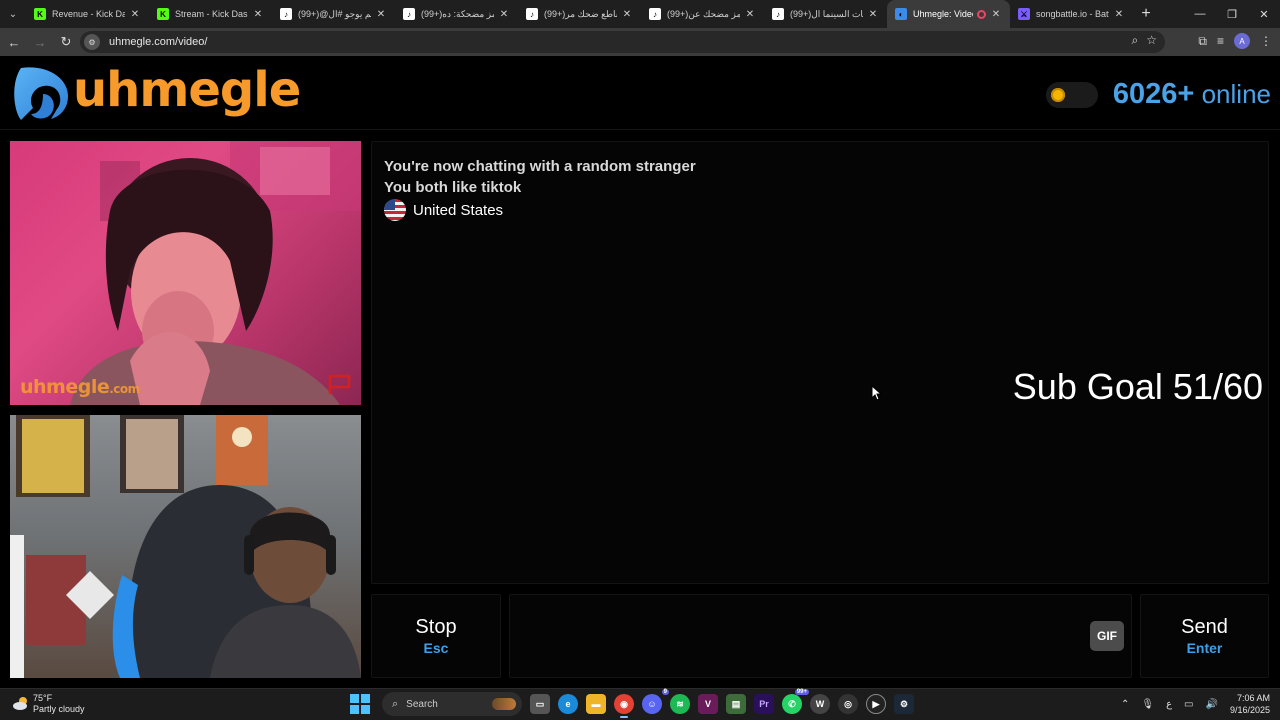  I want to click on spotify-icon: ≋, so click(680, 704).